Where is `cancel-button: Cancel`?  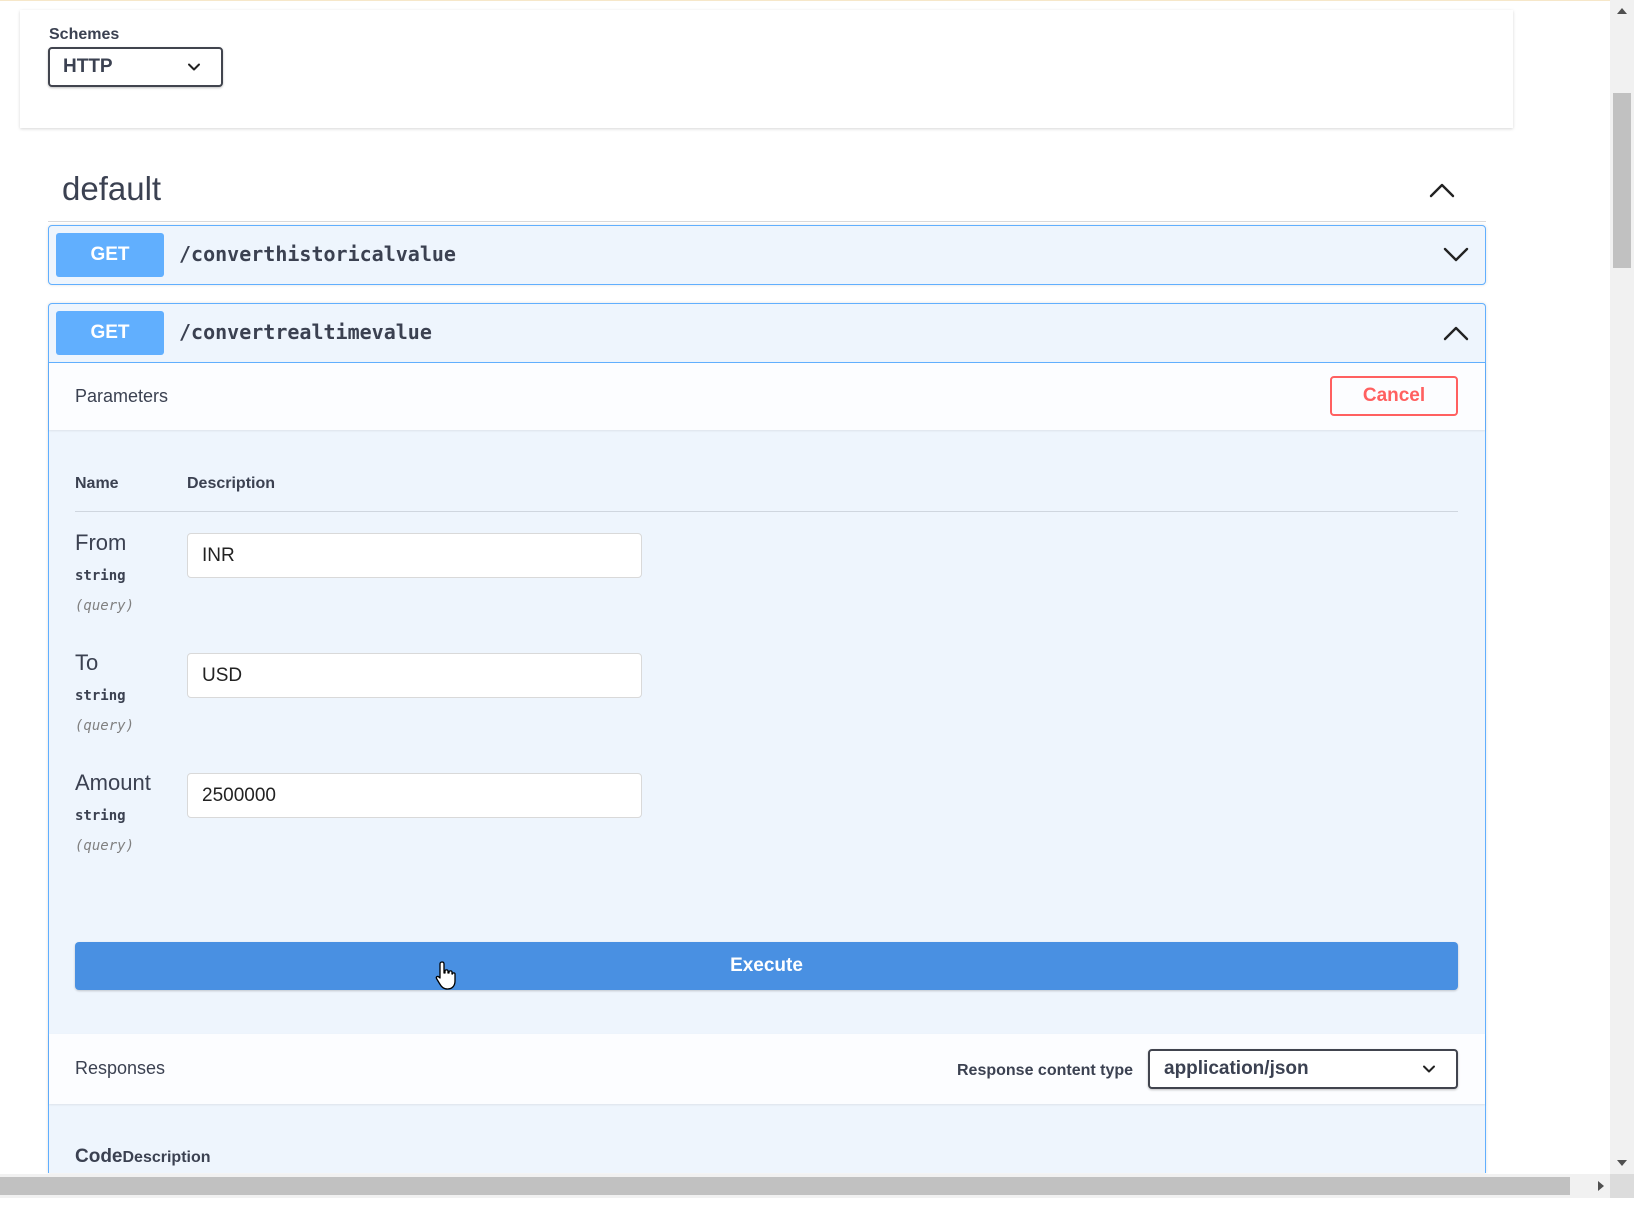
cancel-button: Cancel is located at coordinates (1394, 396).